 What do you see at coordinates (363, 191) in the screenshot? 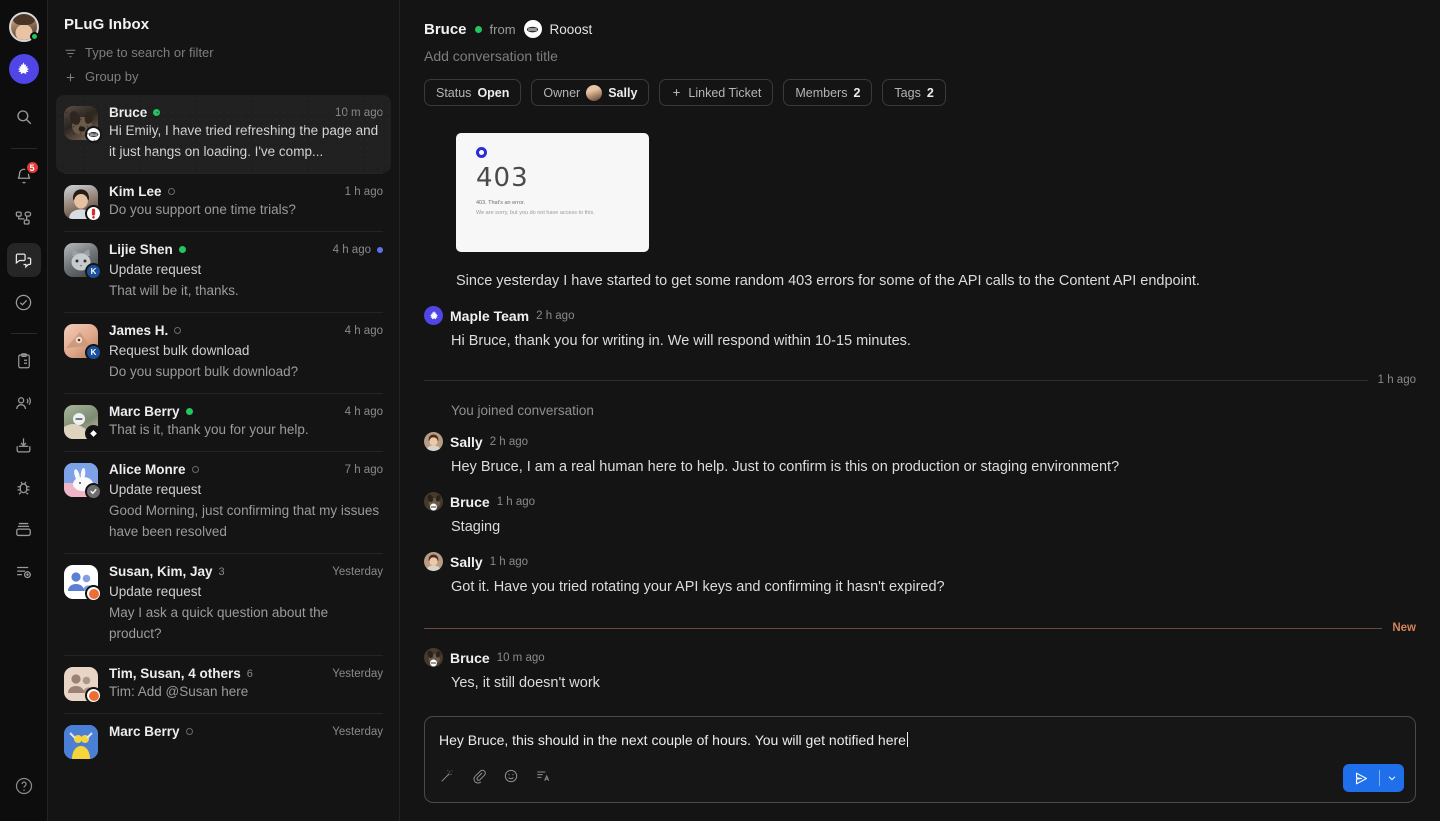
I see `list-item-time: 1 h ago` at bounding box center [363, 191].